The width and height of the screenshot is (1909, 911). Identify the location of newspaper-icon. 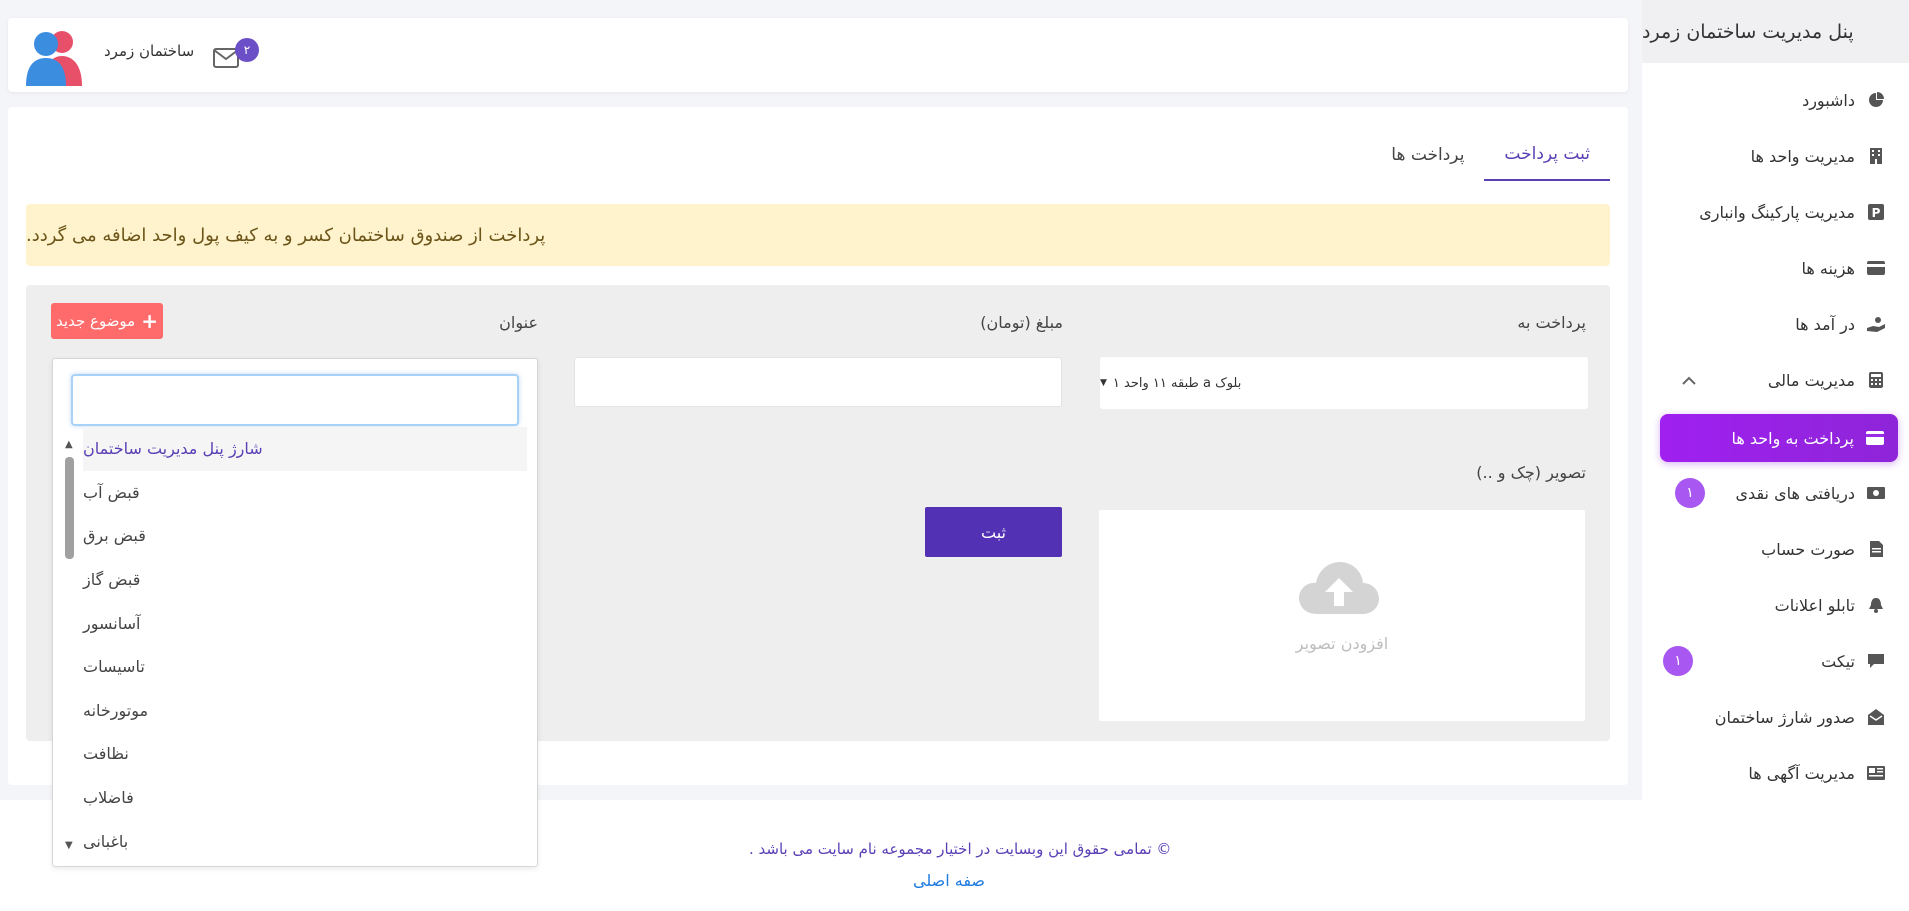
(1876, 773).